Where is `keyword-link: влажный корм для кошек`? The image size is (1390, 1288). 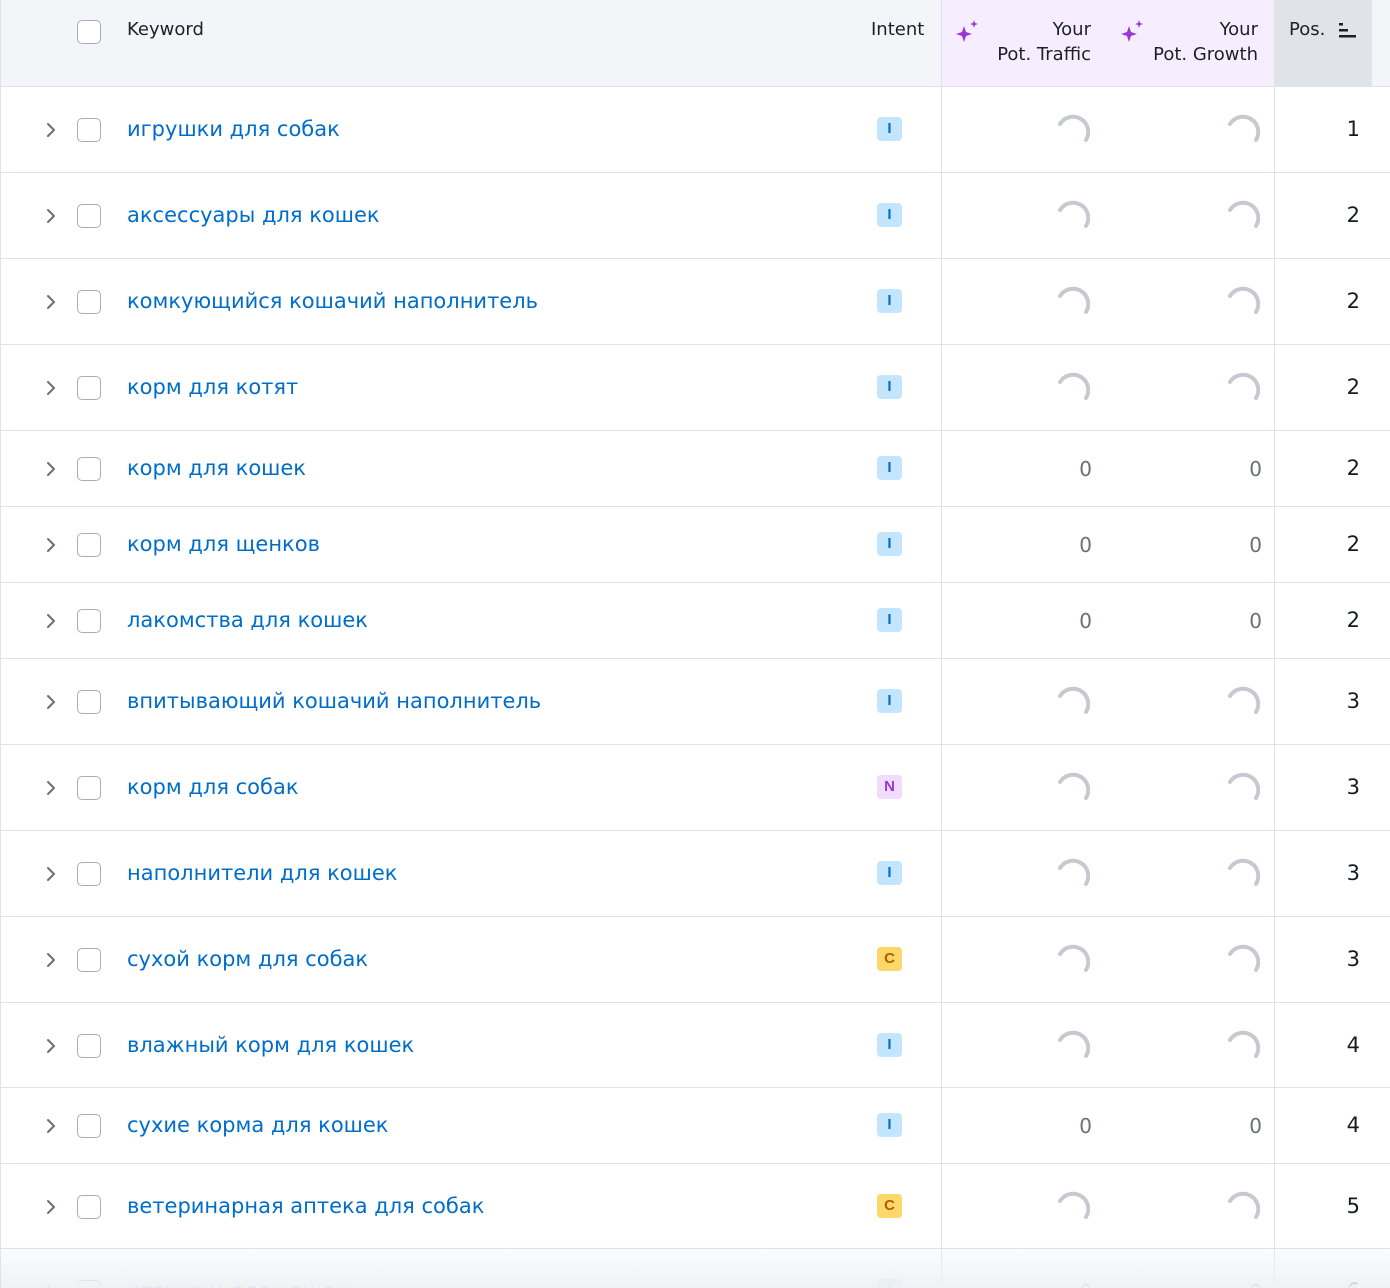 keyword-link: влажный корм для кошек is located at coordinates (270, 1045).